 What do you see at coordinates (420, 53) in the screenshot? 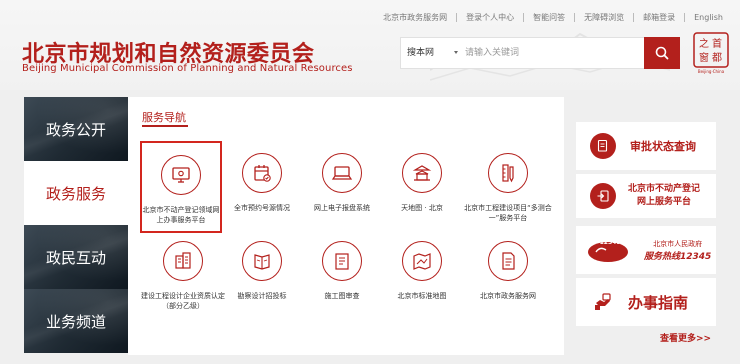
I see `search-scope-select: 搜本网` at bounding box center [420, 53].